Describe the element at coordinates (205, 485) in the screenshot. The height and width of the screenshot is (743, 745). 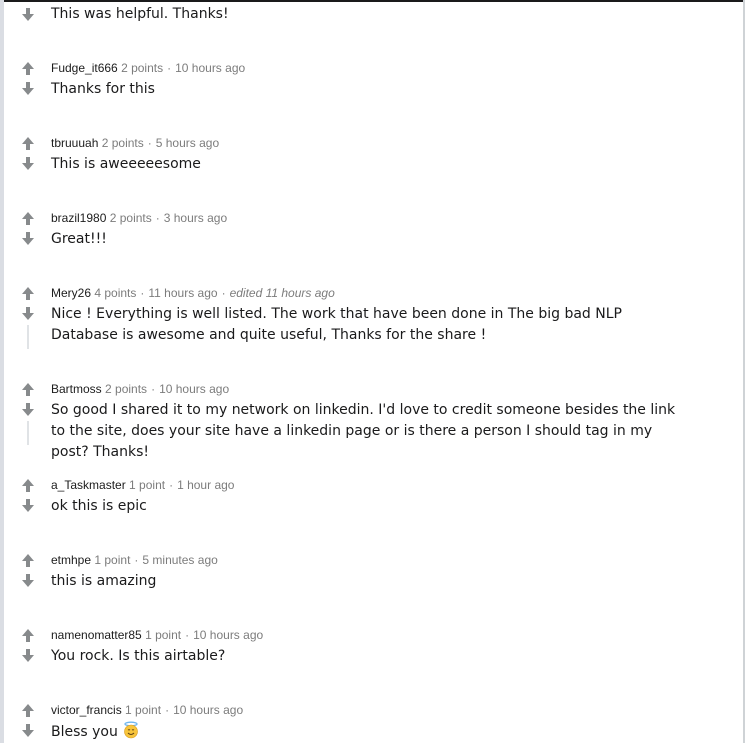
I see `comment-time: 1 hour ago` at that location.